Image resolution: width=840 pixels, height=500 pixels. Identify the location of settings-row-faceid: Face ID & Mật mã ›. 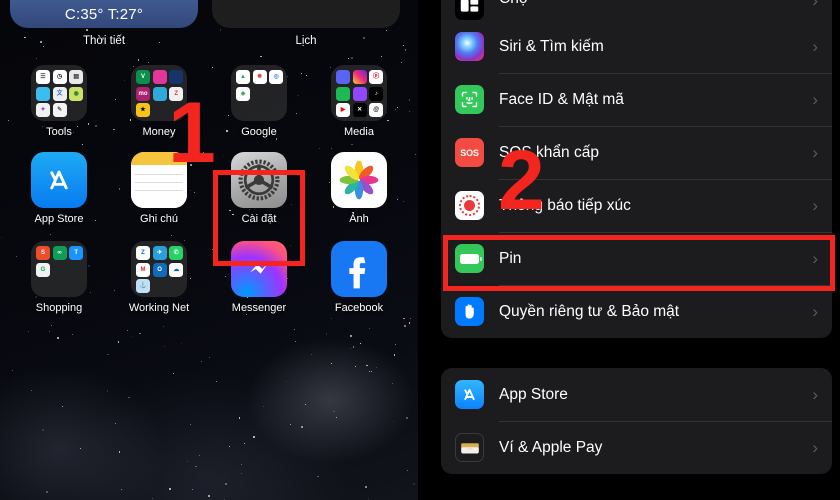
(636, 99).